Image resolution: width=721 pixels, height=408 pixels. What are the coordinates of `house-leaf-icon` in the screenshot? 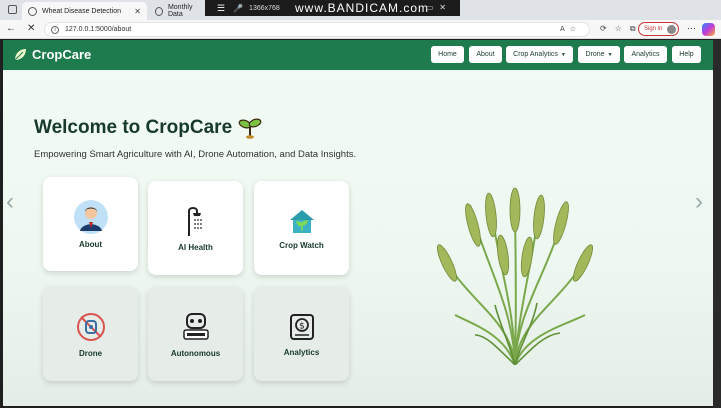 It's located at (301, 221).